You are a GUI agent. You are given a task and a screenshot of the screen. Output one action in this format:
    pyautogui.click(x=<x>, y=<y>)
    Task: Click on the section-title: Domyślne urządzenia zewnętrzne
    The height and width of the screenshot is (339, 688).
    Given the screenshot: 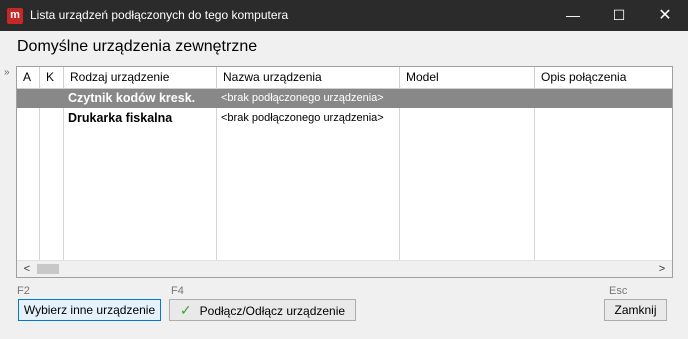 What is the action you would take?
    pyautogui.click(x=137, y=46)
    